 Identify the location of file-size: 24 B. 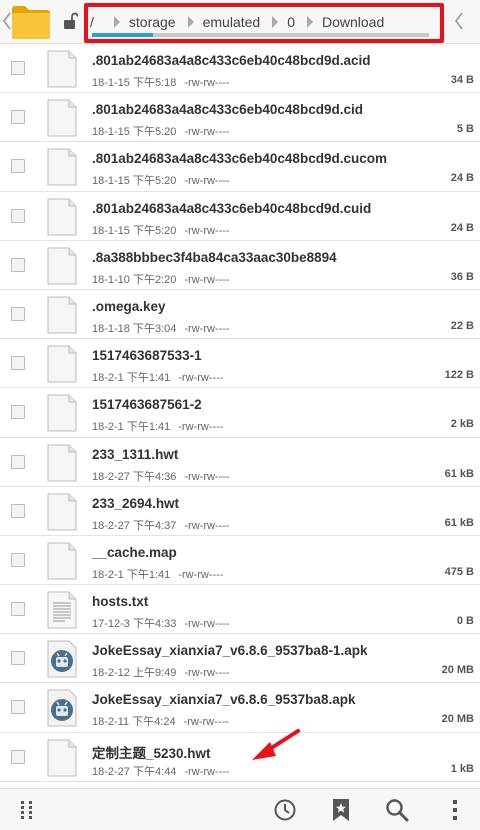
(462, 227).